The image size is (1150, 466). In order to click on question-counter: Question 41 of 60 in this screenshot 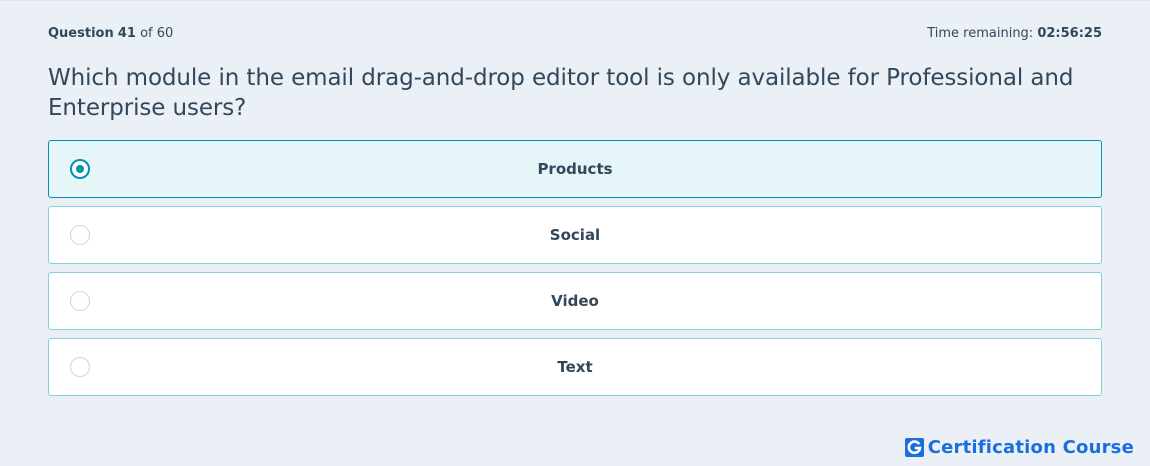, I will do `click(110, 33)`.